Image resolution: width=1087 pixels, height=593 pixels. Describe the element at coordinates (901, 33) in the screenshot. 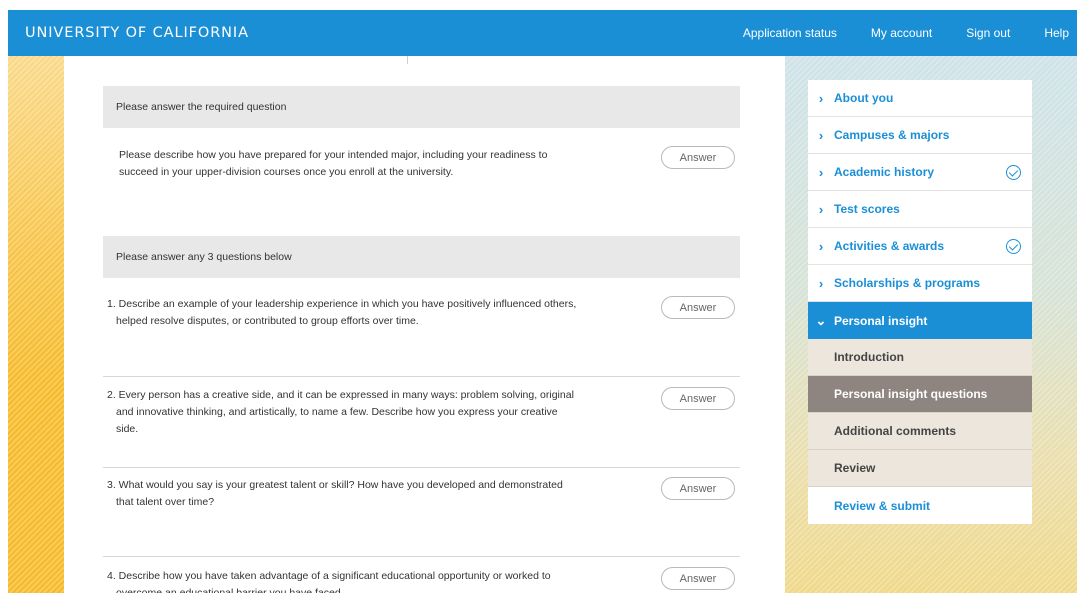

I see `nav-my-account: My account` at that location.